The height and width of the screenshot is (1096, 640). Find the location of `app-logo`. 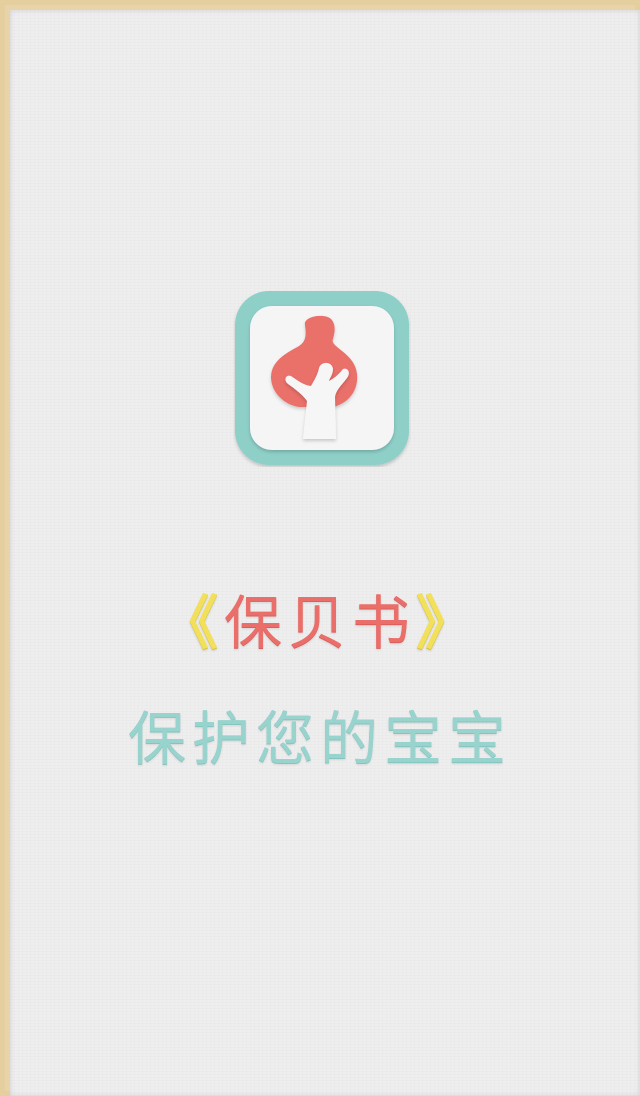

app-logo is located at coordinates (322, 378).